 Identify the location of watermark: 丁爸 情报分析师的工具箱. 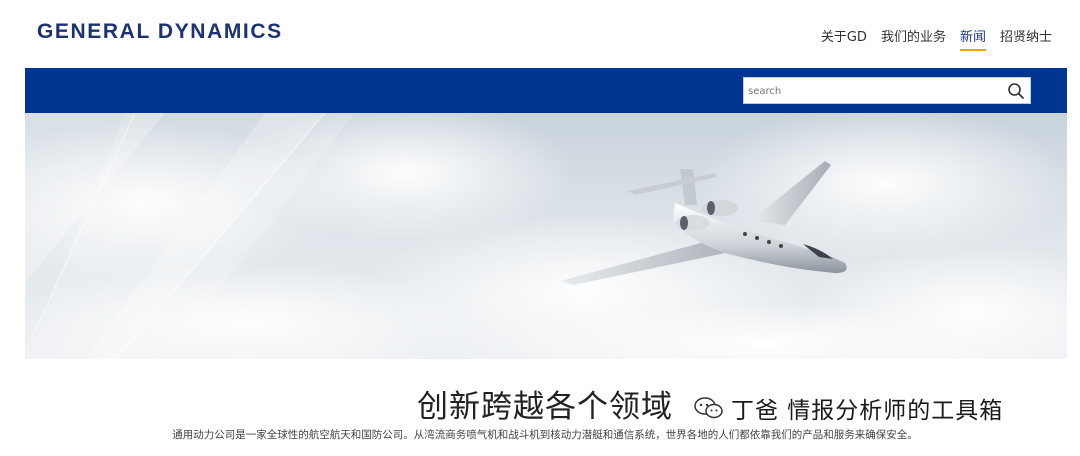
(848, 408).